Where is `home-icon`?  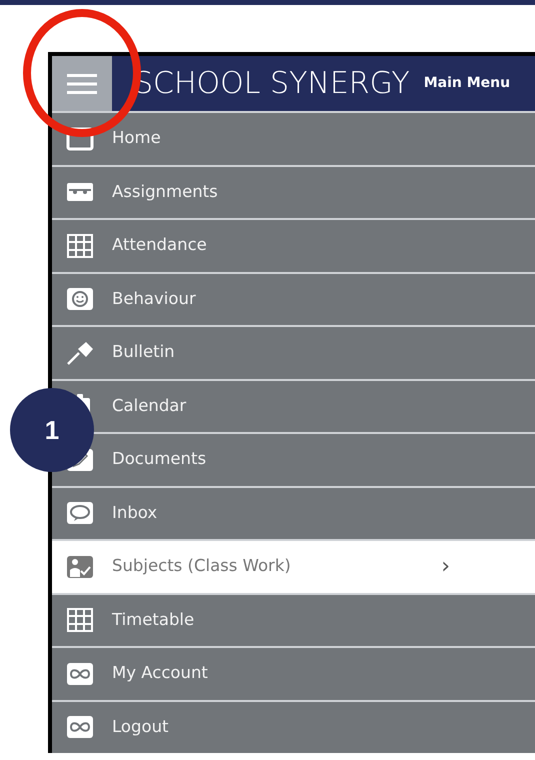 home-icon is located at coordinates (80, 138).